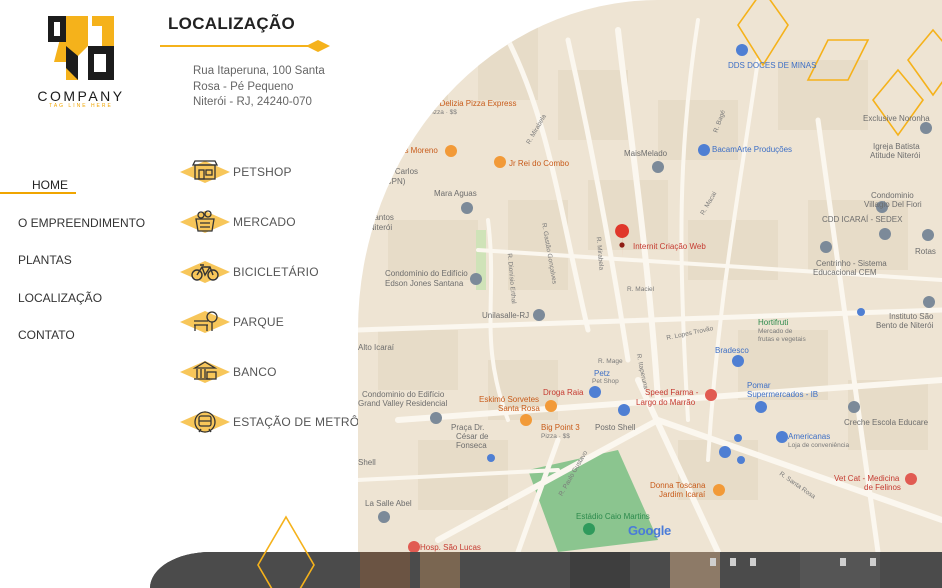 Image resolution: width=942 pixels, height=588 pixels. What do you see at coordinates (782, 339) in the screenshot?
I see `map-label: frutas e vegetais` at bounding box center [782, 339].